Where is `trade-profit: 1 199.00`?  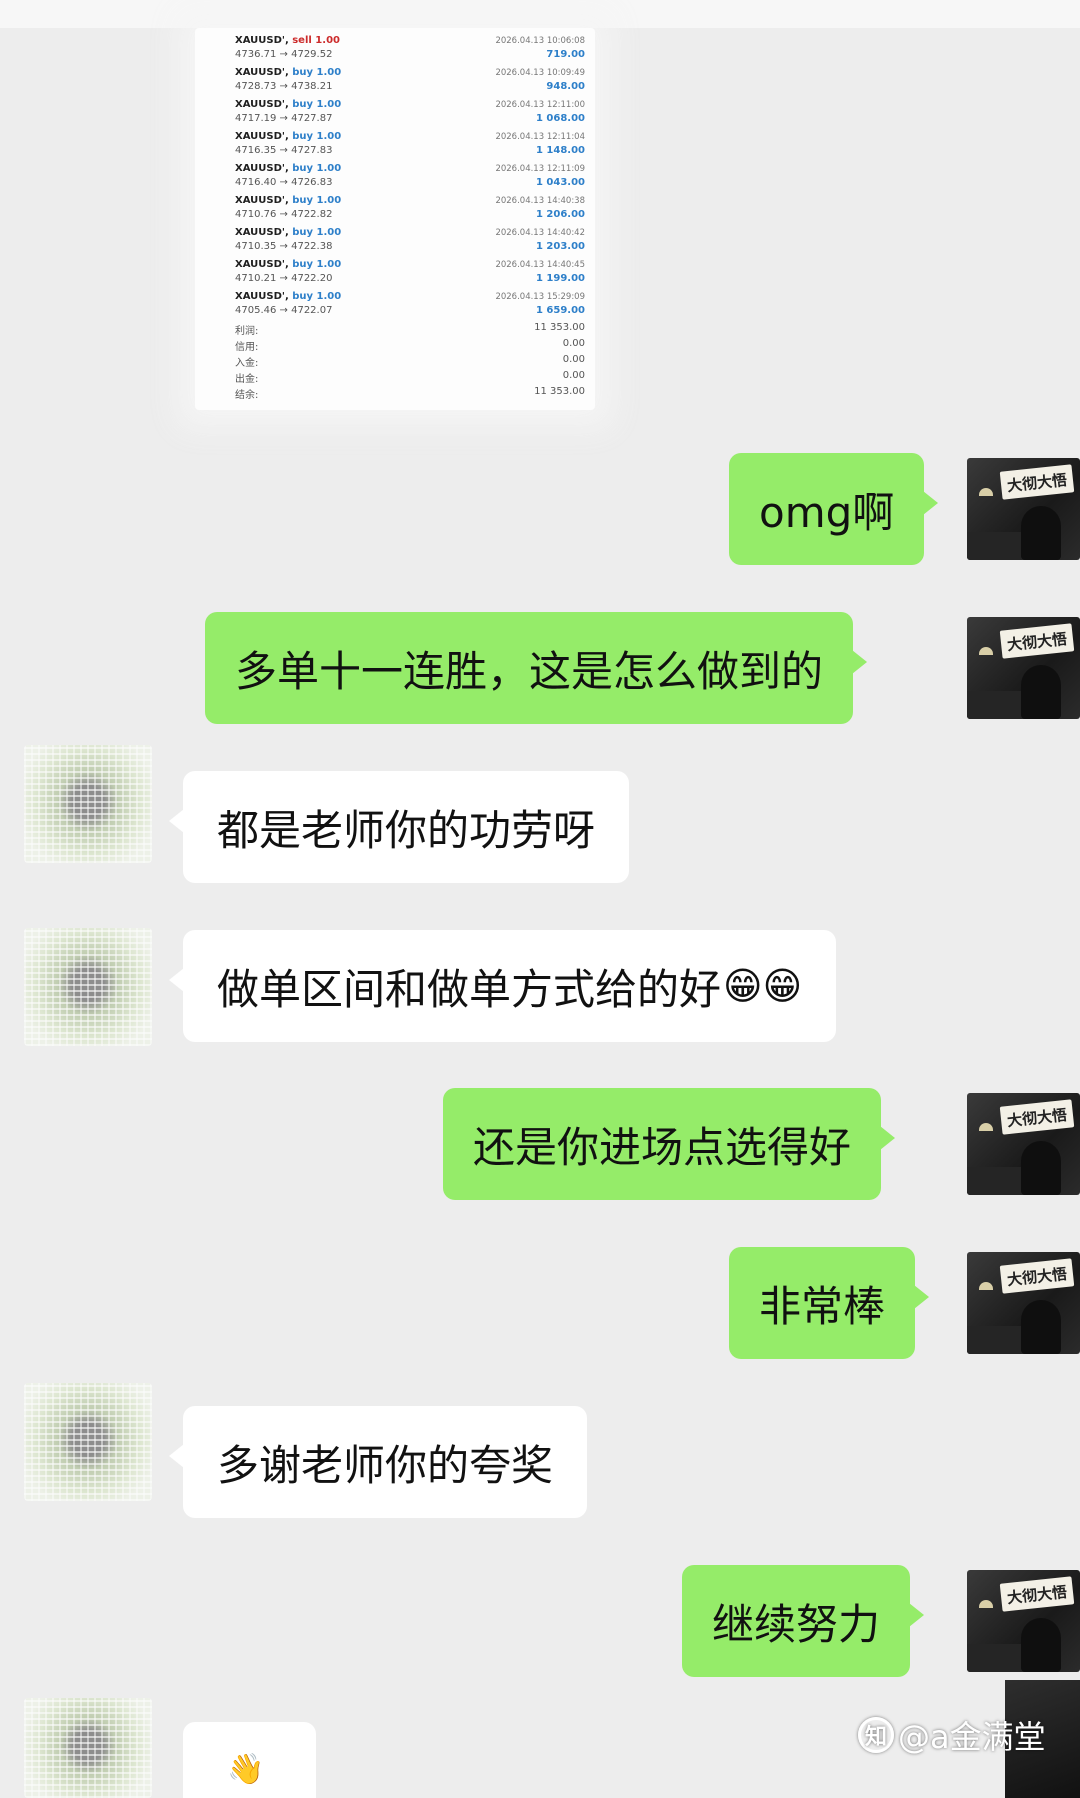
trade-profit: 1 199.00 is located at coordinates (560, 278).